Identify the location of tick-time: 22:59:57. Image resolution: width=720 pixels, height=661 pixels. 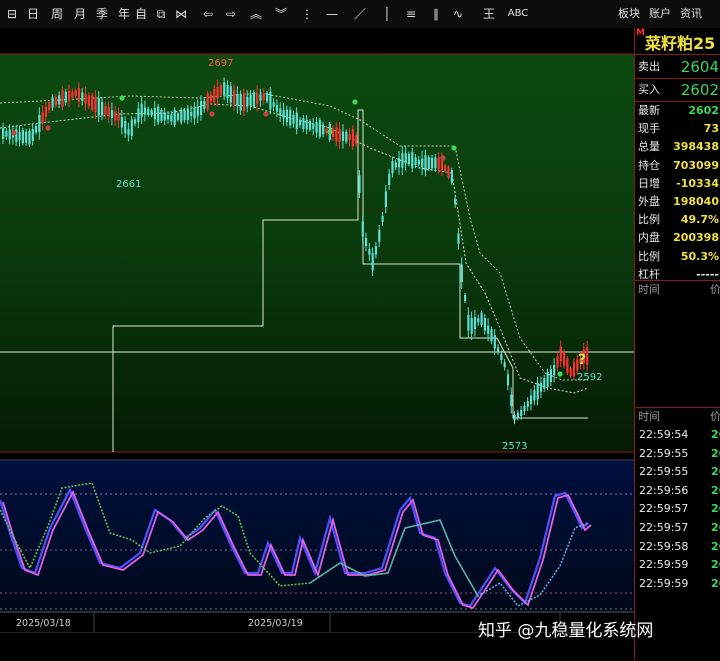
(664, 527).